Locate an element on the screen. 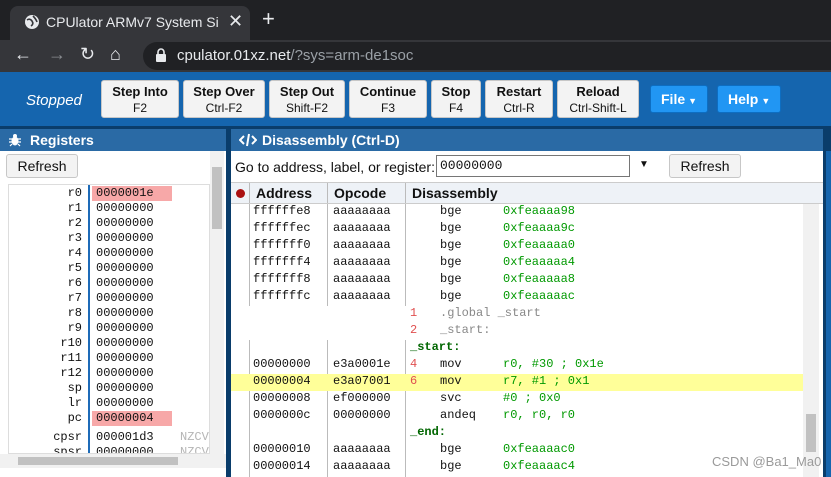  register-row-r11: r11 00000000 is located at coordinates (109, 358).